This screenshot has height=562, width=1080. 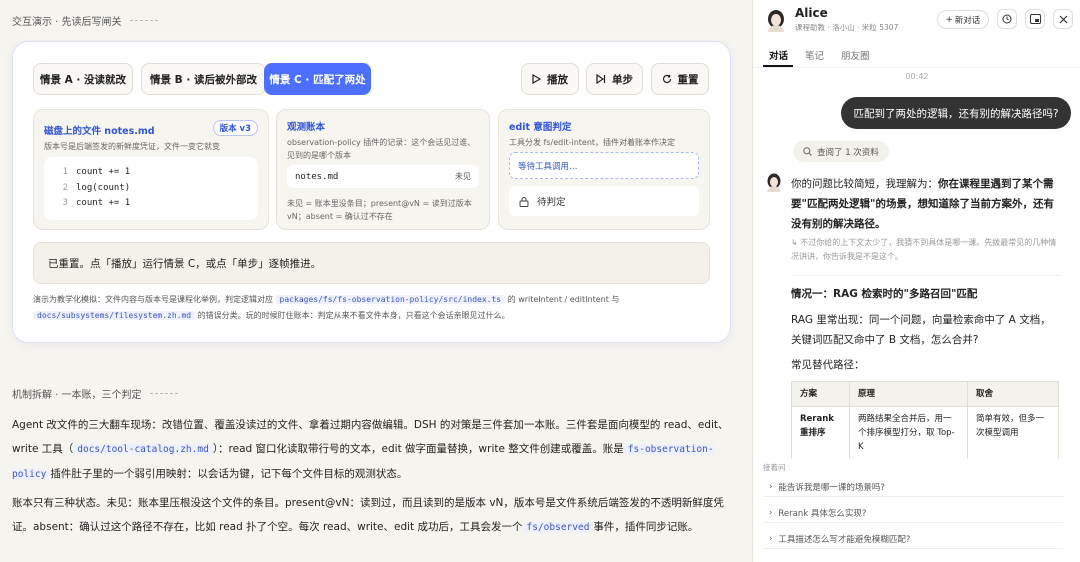 I want to click on new-chat-button: + 新对话, so click(x=963, y=19).